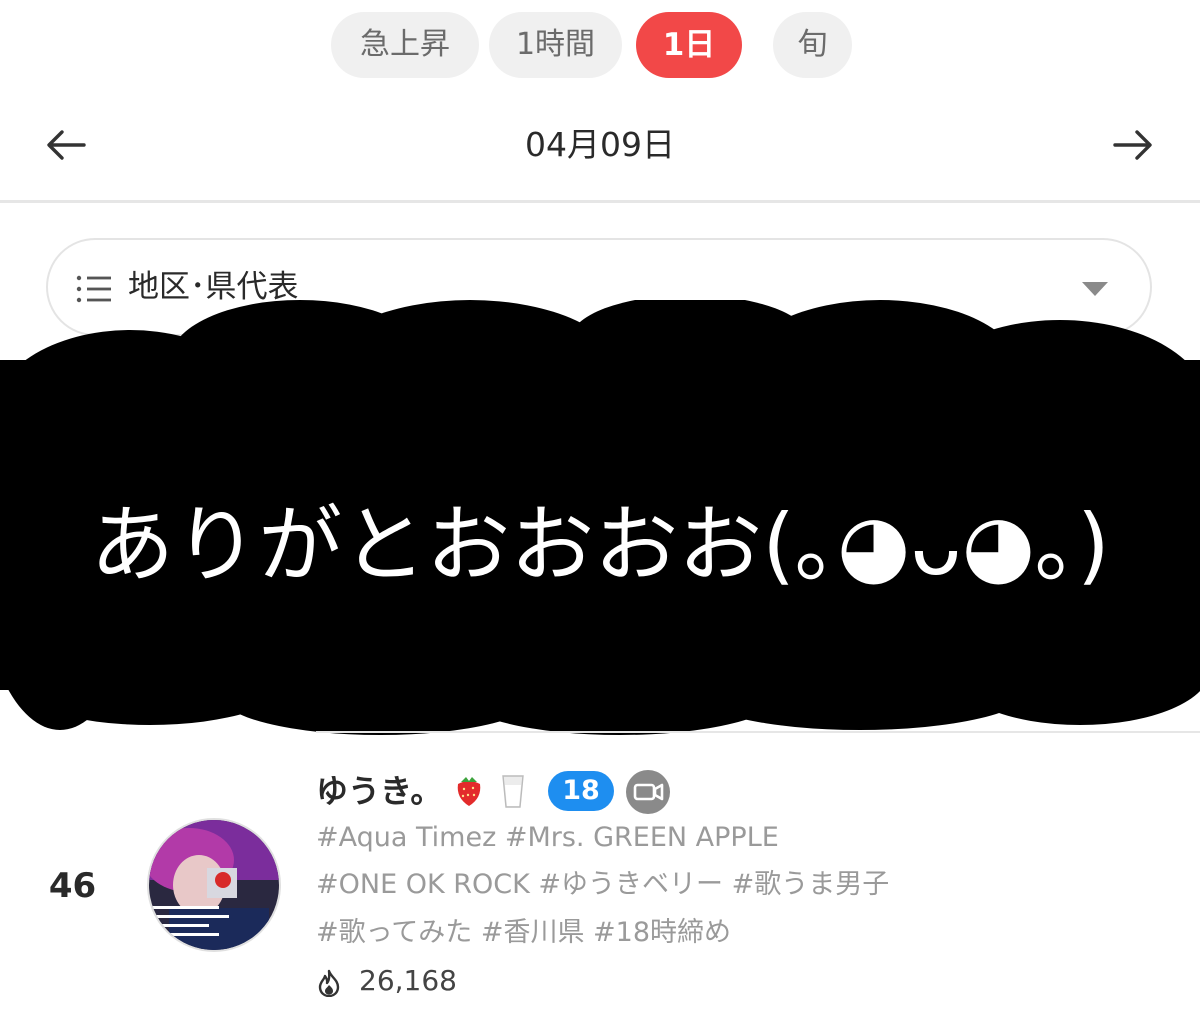  I want to click on arrow-right-icon, so click(1133, 145).